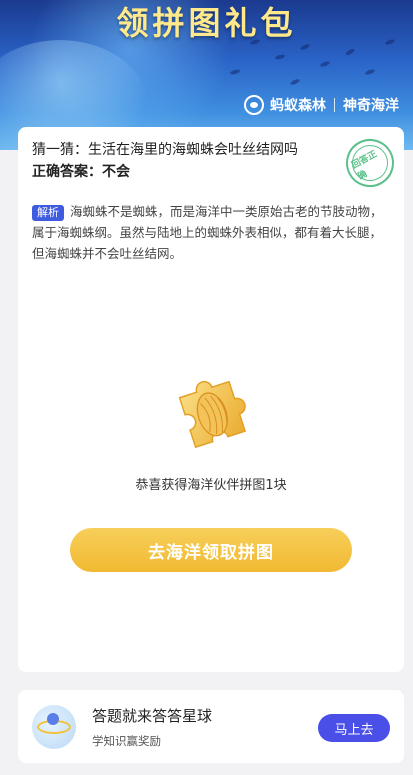 This screenshot has width=413, height=775. What do you see at coordinates (334, 105) in the screenshot?
I see `brand-divider` at bounding box center [334, 105].